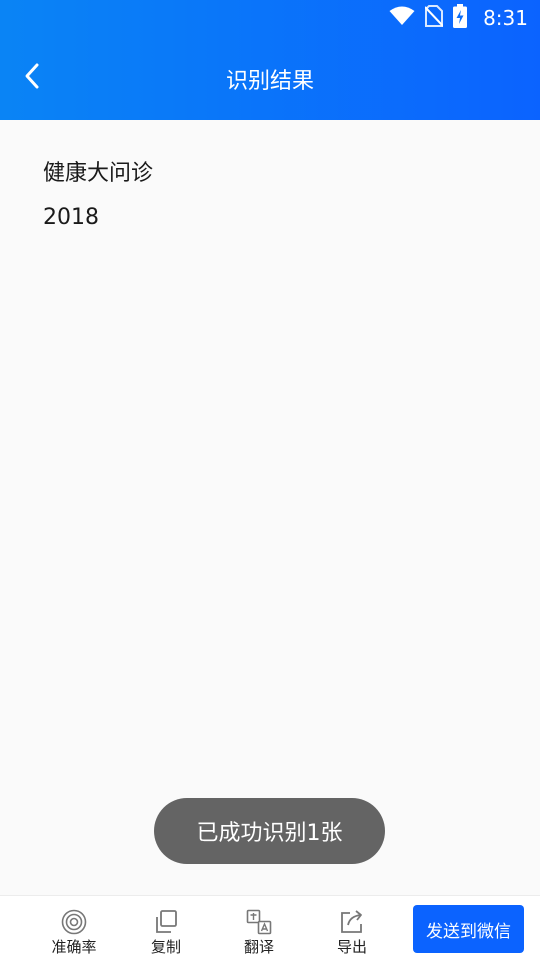 This screenshot has height=961, width=540. Describe the element at coordinates (351, 947) in the screenshot. I see `export-label: 导出` at that location.